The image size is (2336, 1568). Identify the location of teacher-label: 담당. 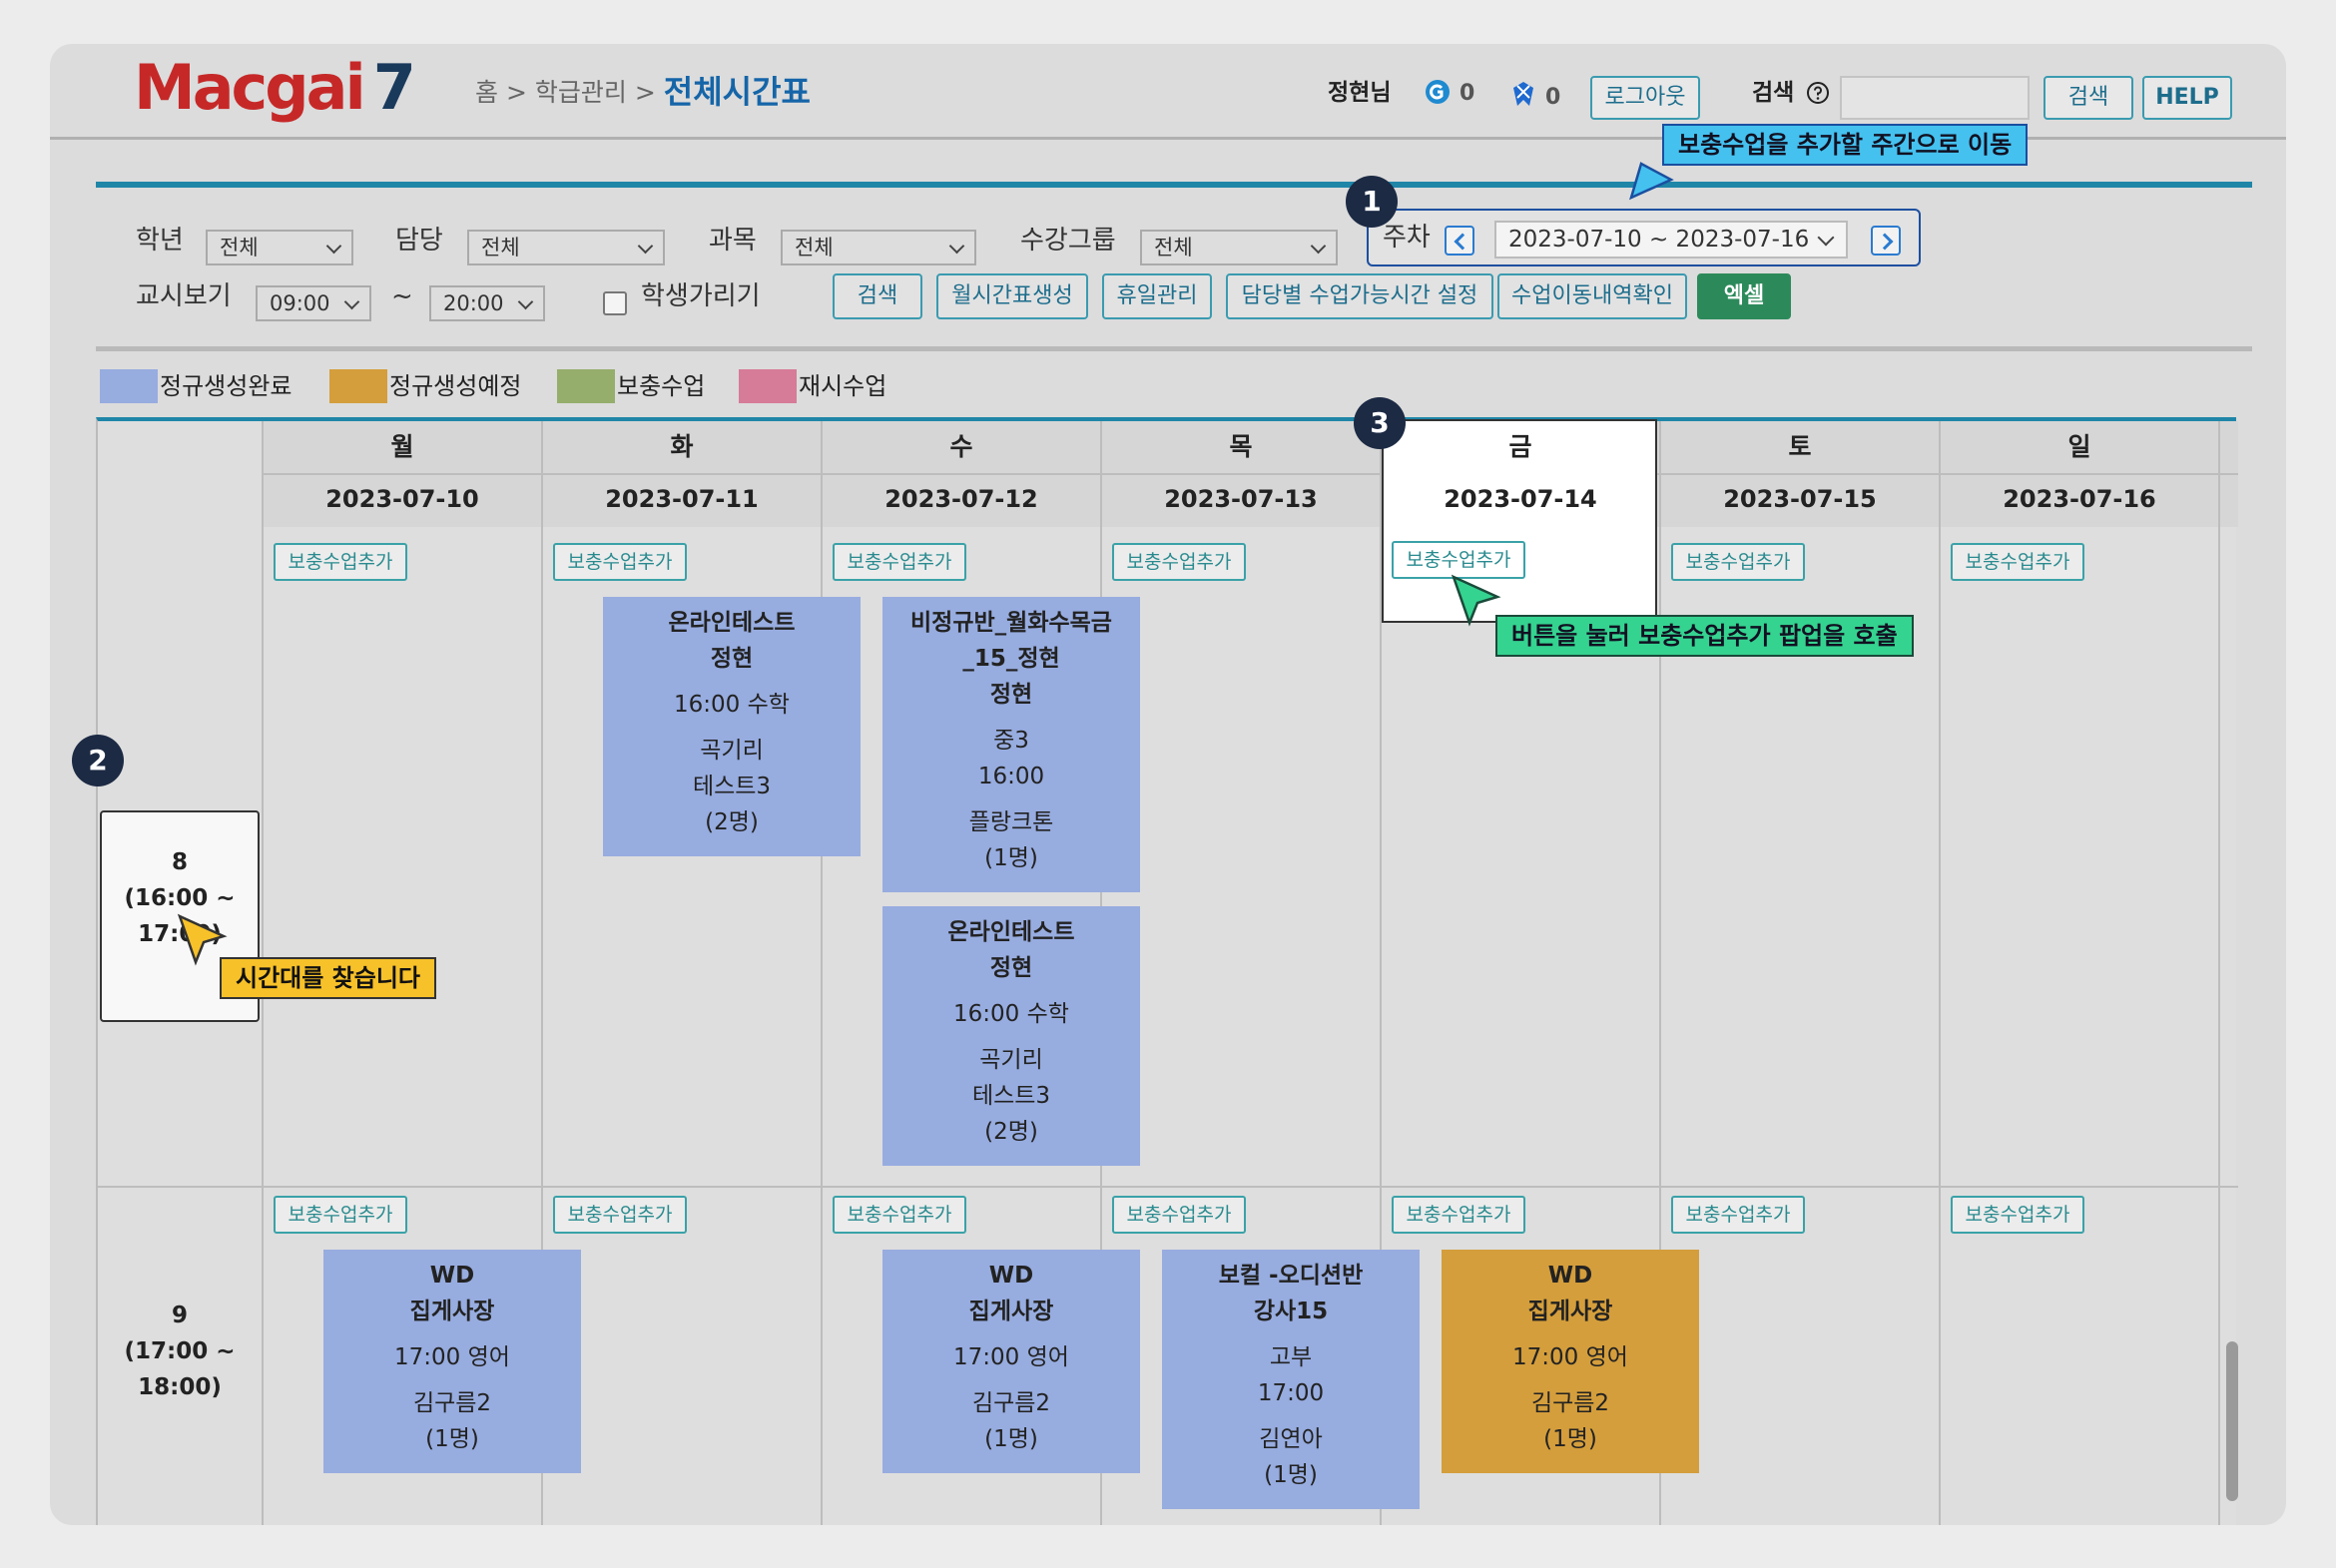
(419, 241).